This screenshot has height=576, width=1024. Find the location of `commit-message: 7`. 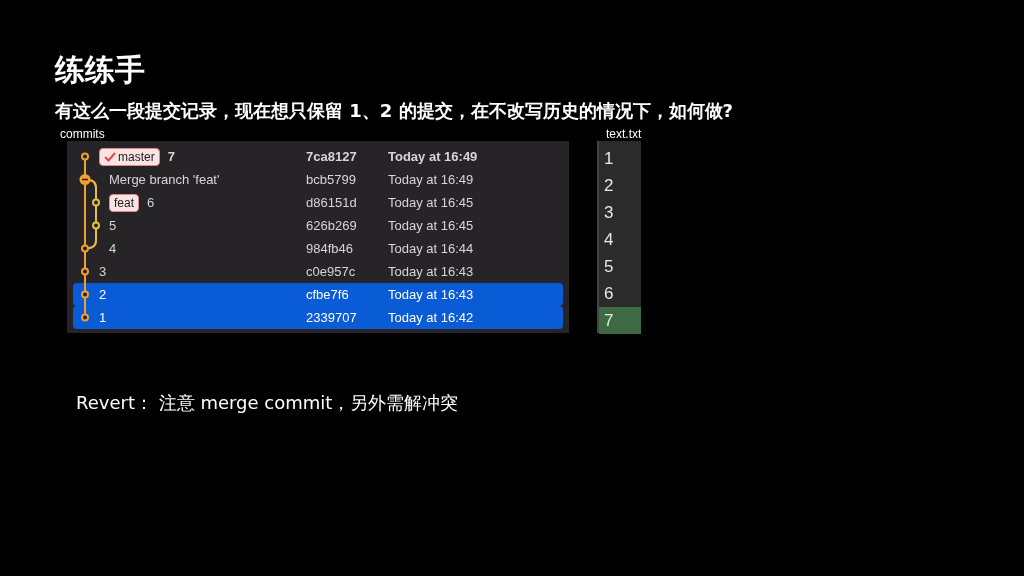

commit-message: 7 is located at coordinates (171, 156).